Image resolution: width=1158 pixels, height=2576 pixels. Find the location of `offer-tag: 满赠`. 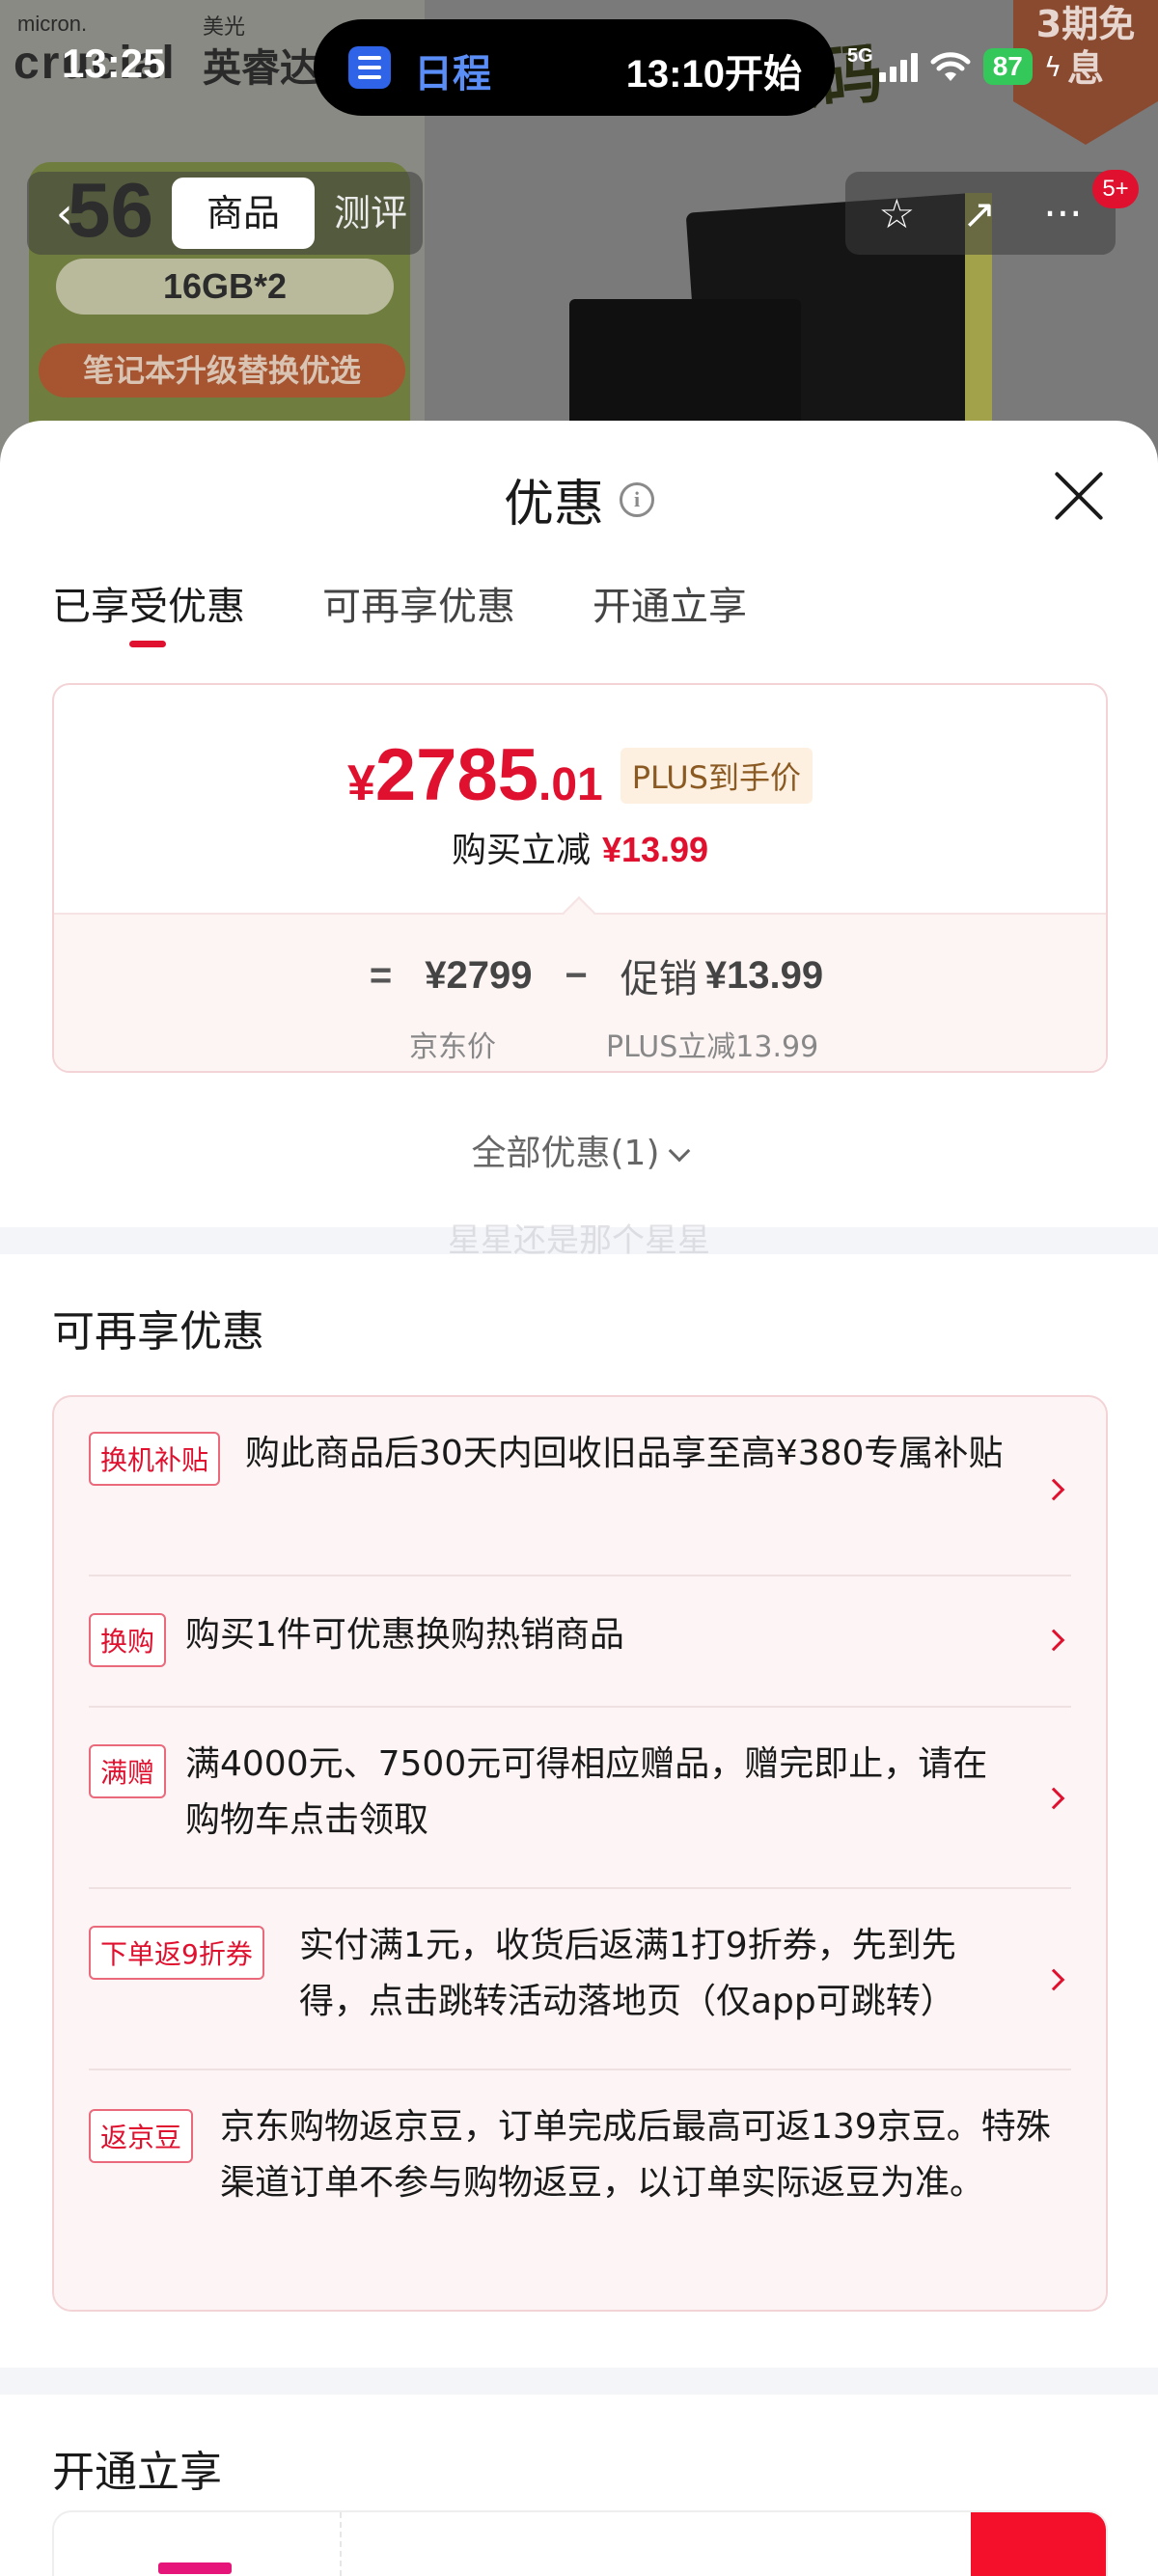

offer-tag: 满赠 is located at coordinates (128, 1771).